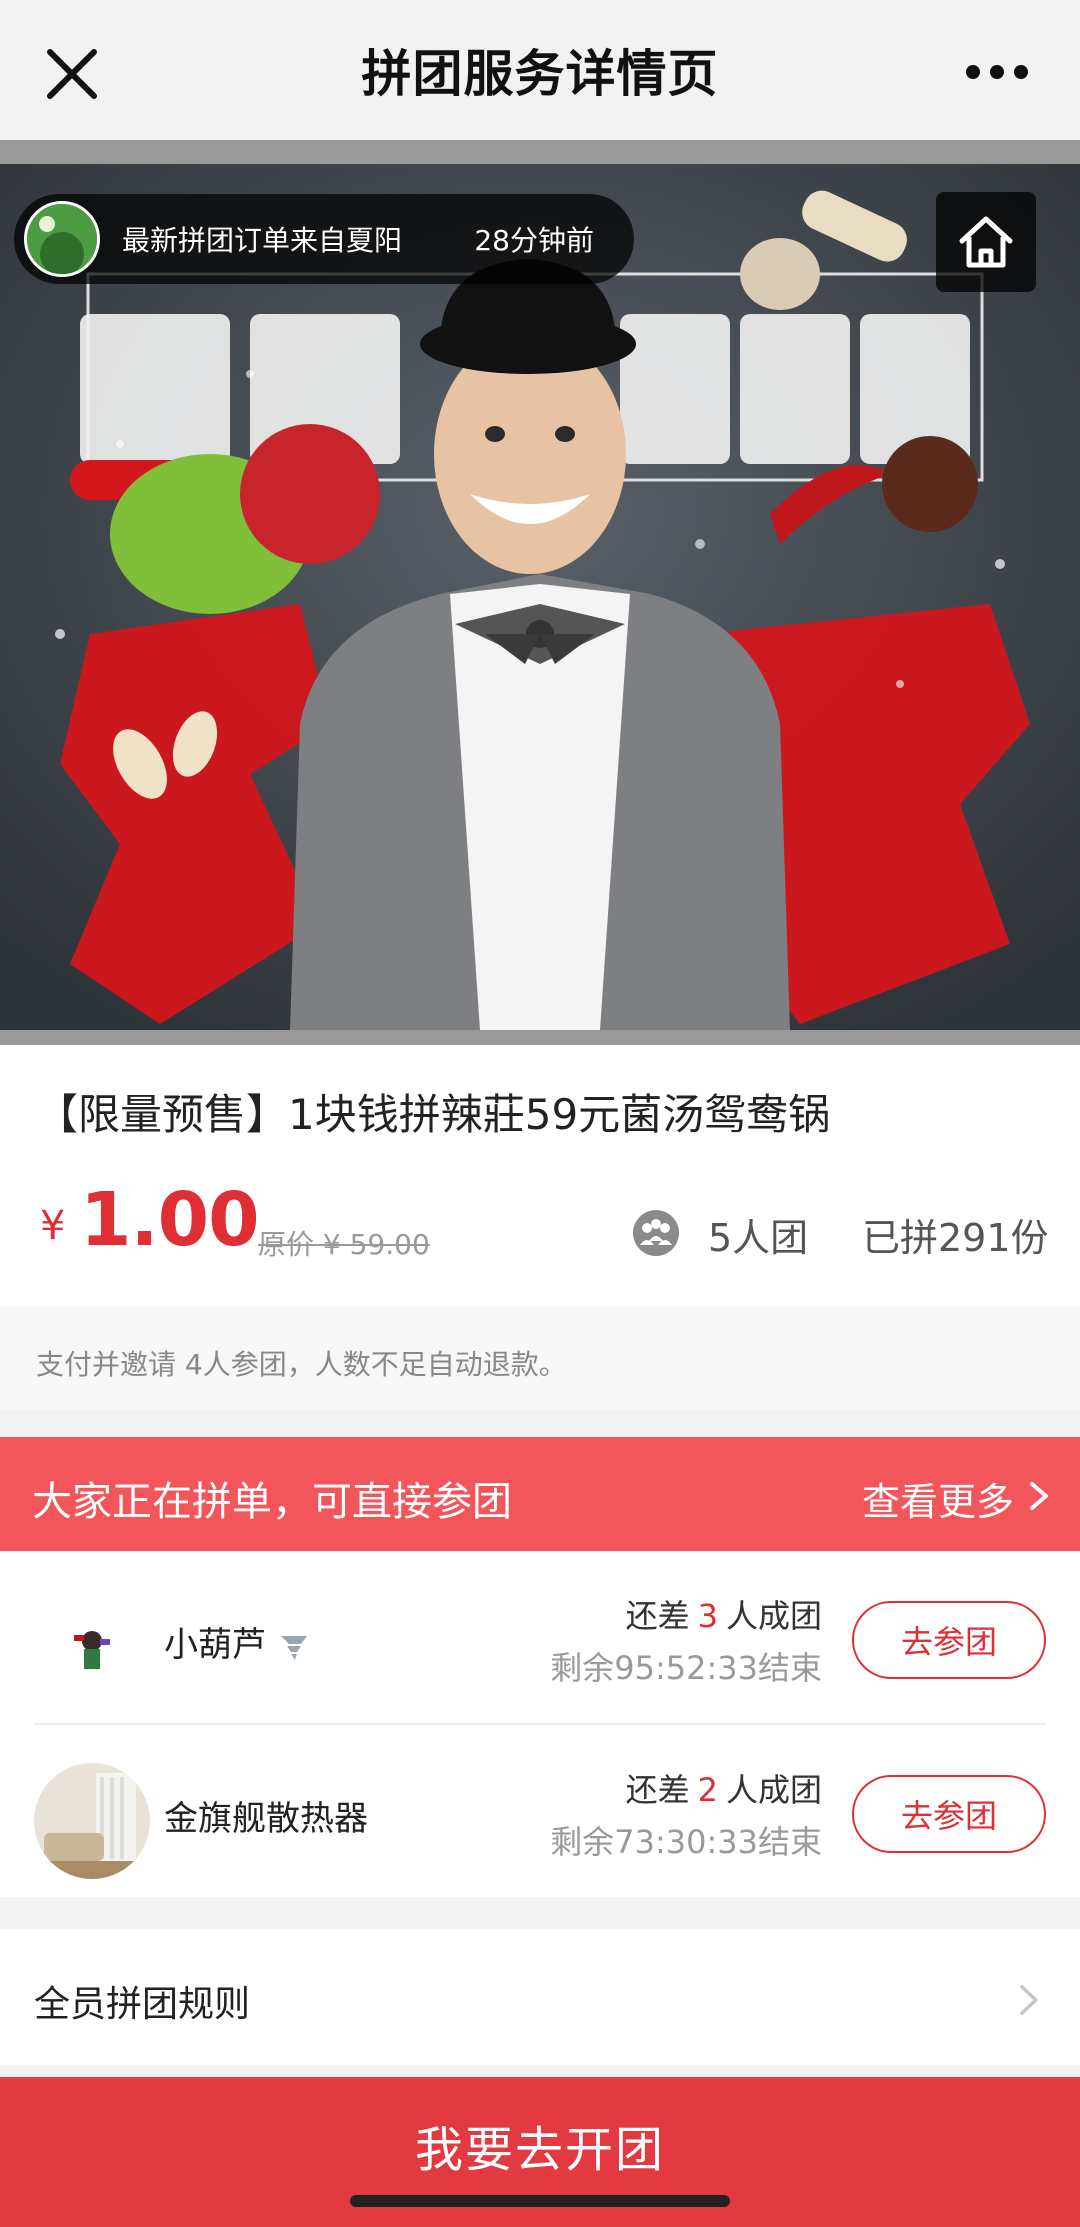 The image size is (1080, 2227). What do you see at coordinates (707, 1790) in the screenshot?
I see `members-needed-count: 2` at bounding box center [707, 1790].